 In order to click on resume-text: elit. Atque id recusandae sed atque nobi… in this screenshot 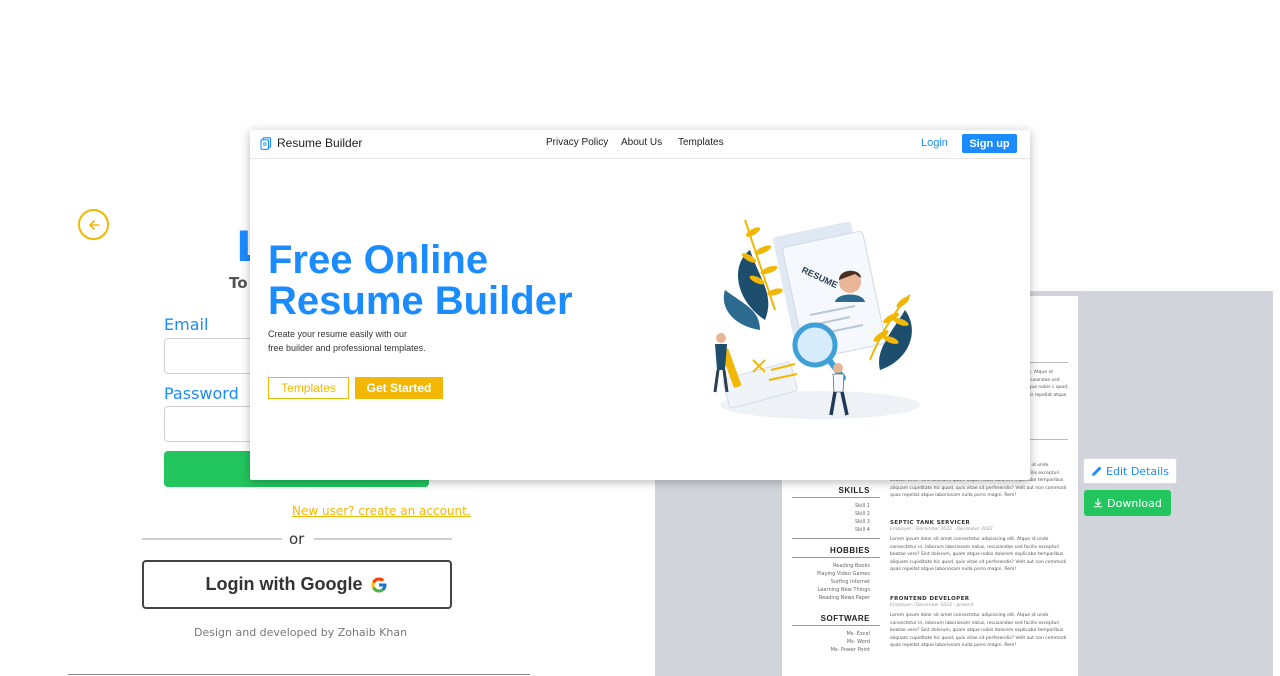, I will do `click(1046, 384)`.